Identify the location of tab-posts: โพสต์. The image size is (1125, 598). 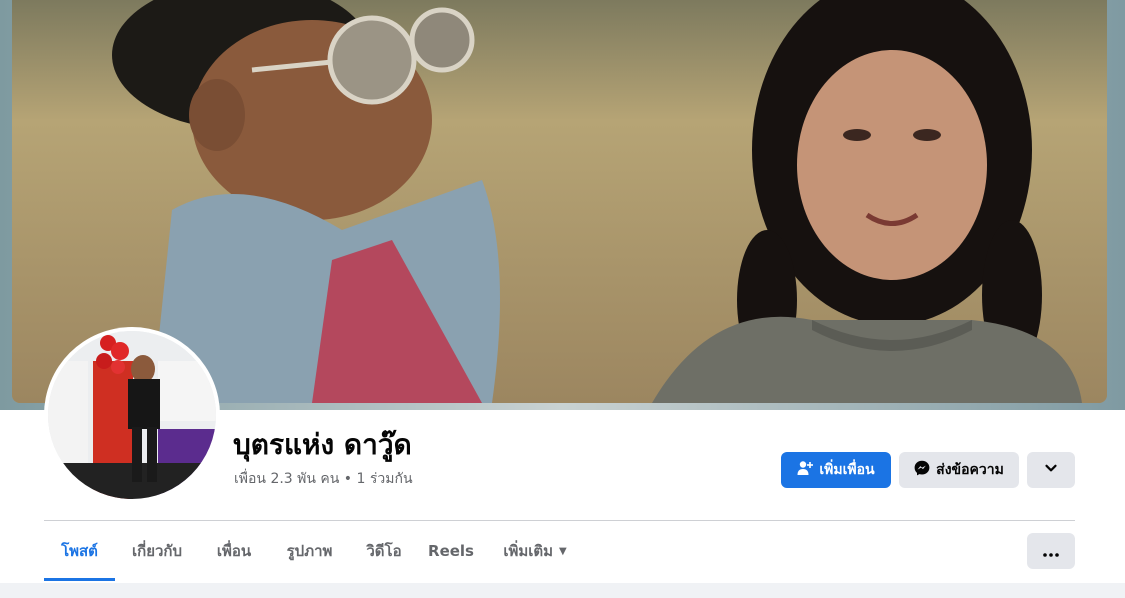
(79, 551).